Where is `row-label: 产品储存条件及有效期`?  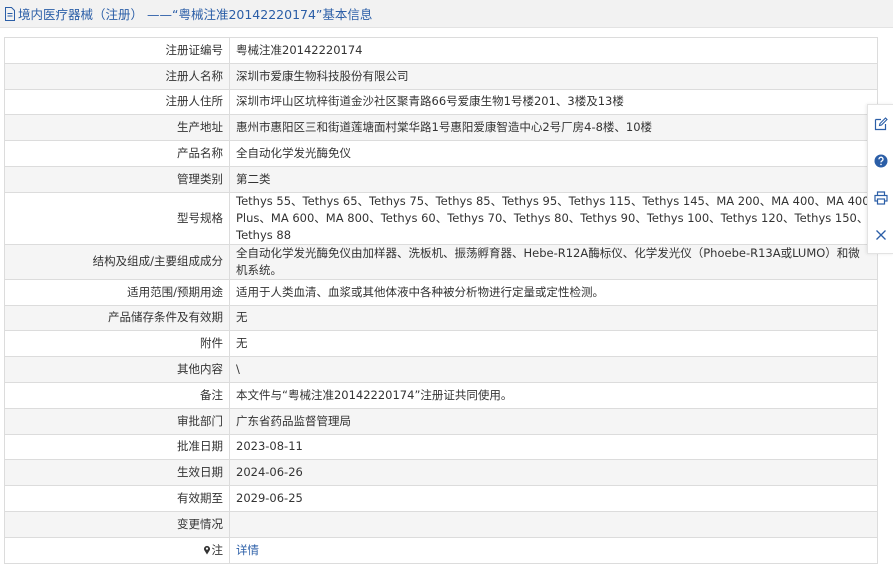
row-label: 产品储存条件及有效期 is located at coordinates (117, 318).